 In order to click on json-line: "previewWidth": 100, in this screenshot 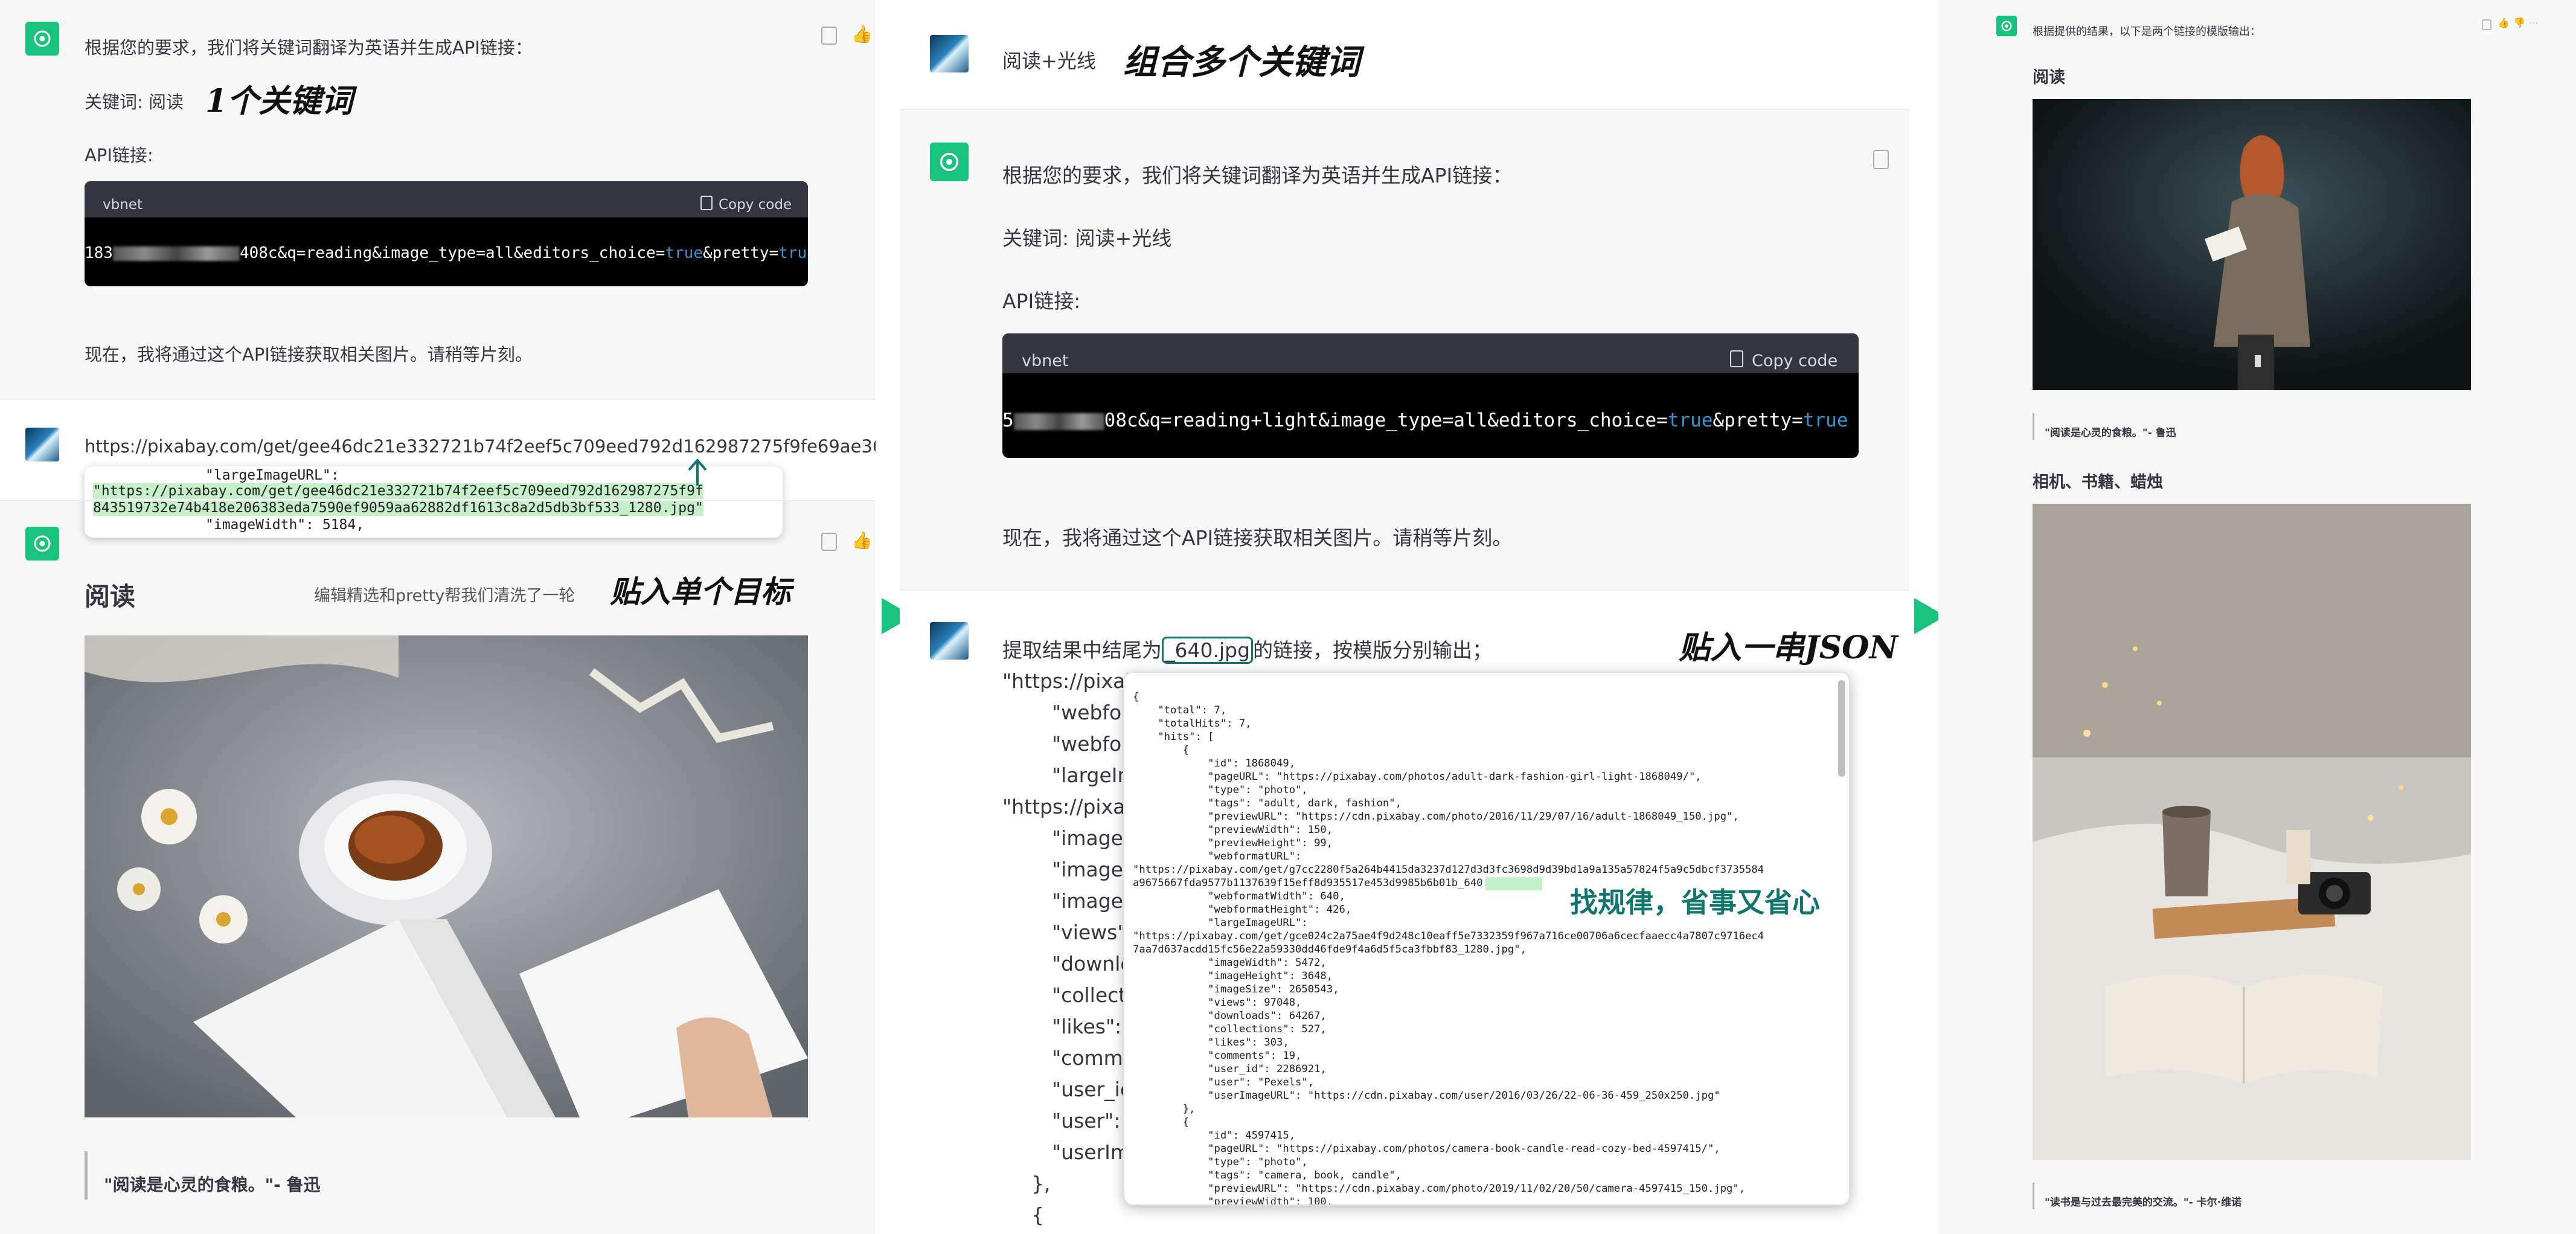, I will do `click(1233, 1201)`.